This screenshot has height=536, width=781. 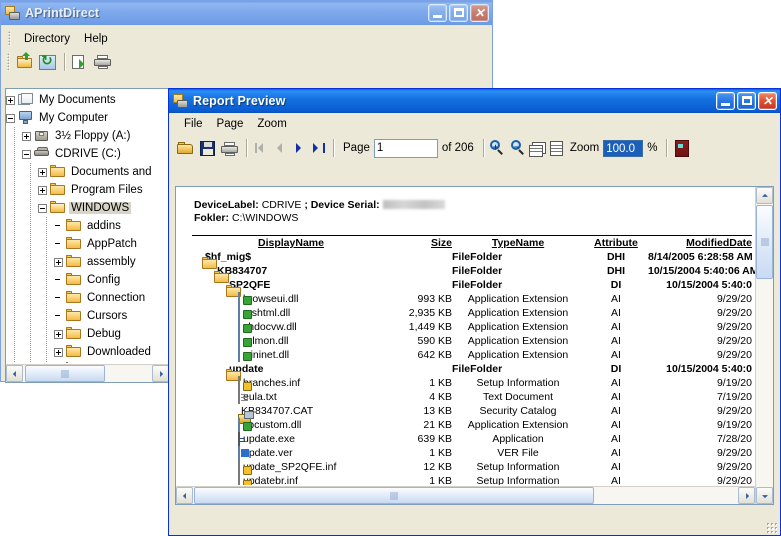 What do you see at coordinates (87, 280) in the screenshot?
I see `tree-item-config: Config` at bounding box center [87, 280].